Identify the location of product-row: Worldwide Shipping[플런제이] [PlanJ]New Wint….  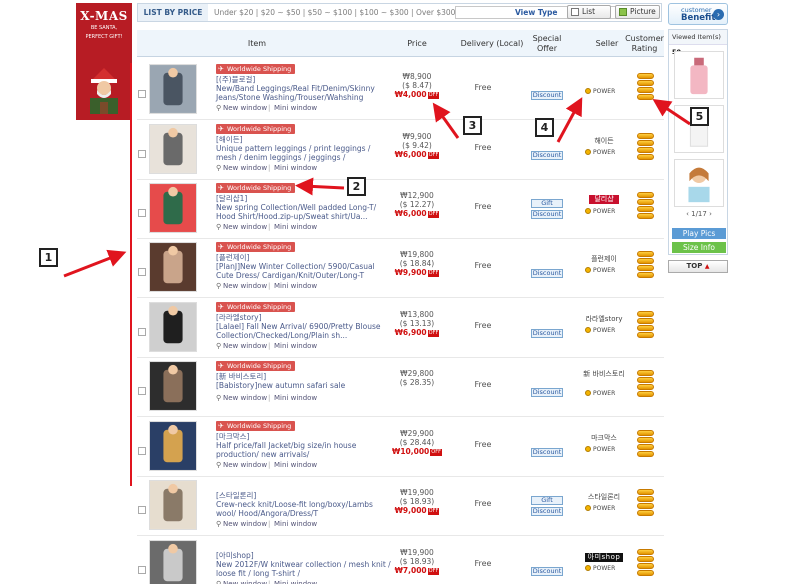
(400, 268).